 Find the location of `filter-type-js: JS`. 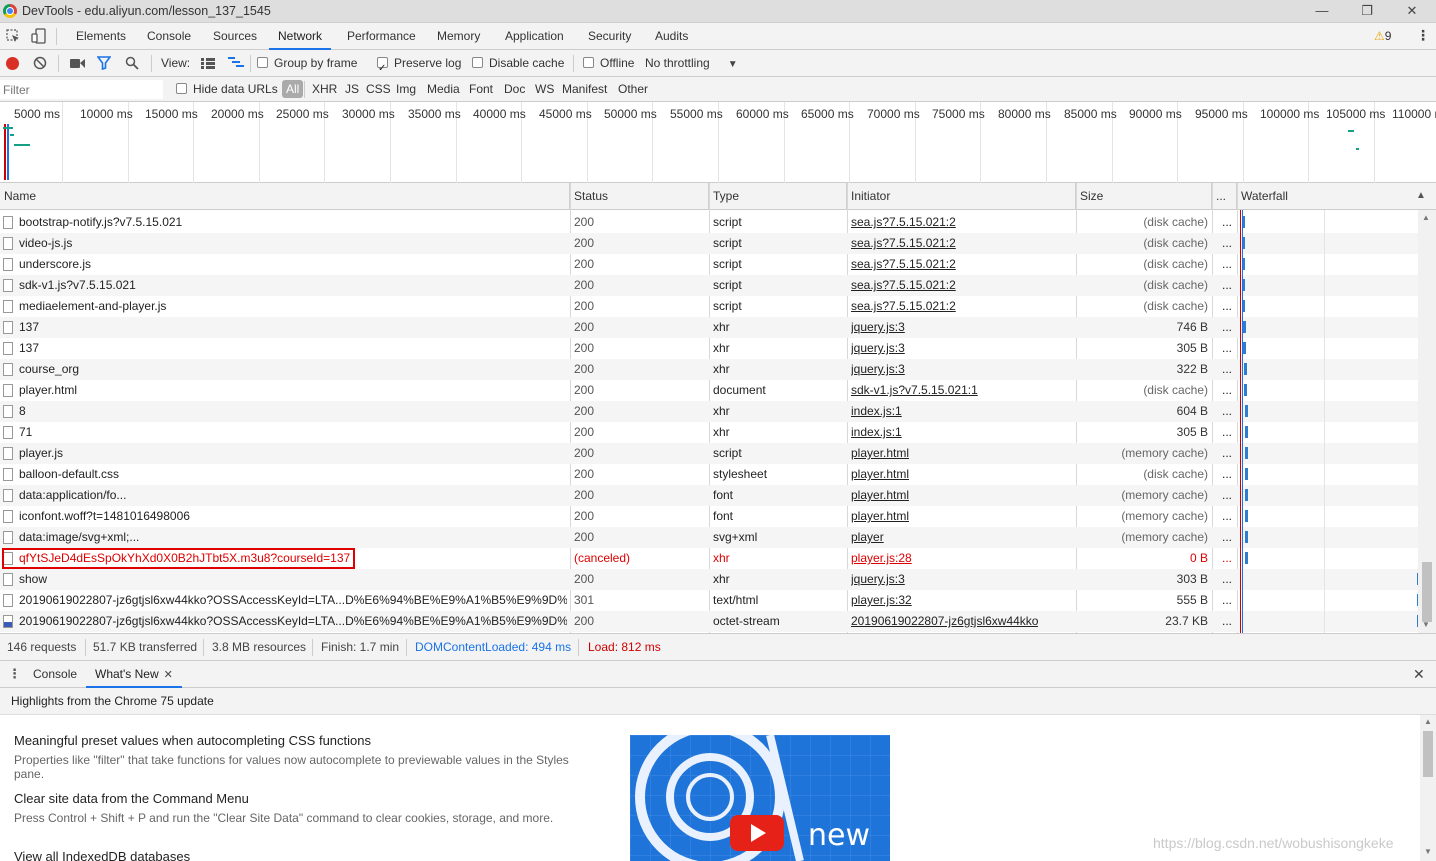

filter-type-js: JS is located at coordinates (352, 89).